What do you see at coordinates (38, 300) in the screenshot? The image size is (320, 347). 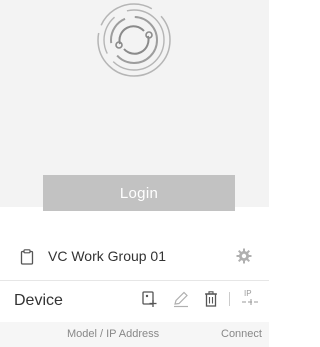 I see `device-title: Device` at bounding box center [38, 300].